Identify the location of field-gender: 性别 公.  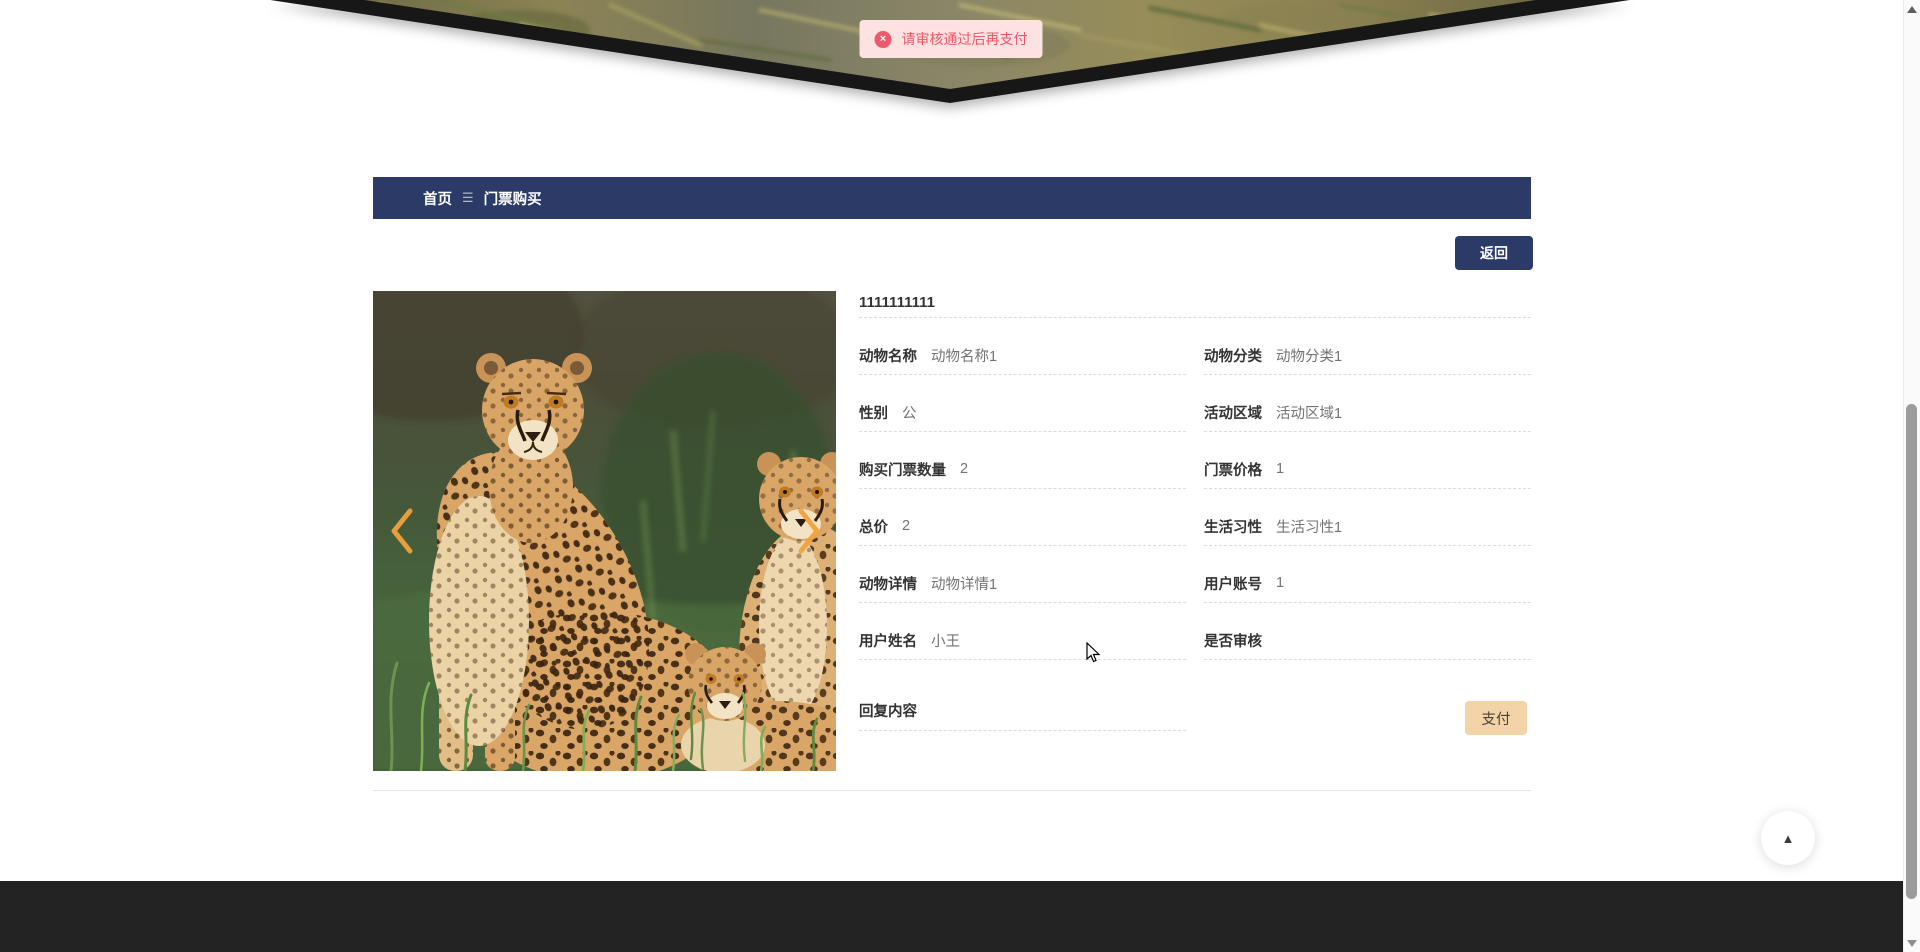
(1022, 403).